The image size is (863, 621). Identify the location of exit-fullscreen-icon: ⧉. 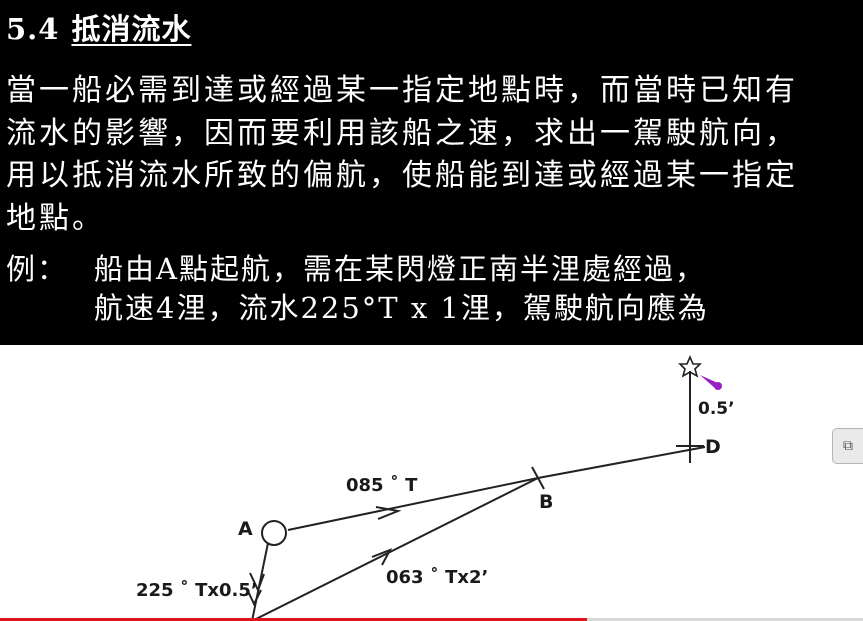
(848, 446).